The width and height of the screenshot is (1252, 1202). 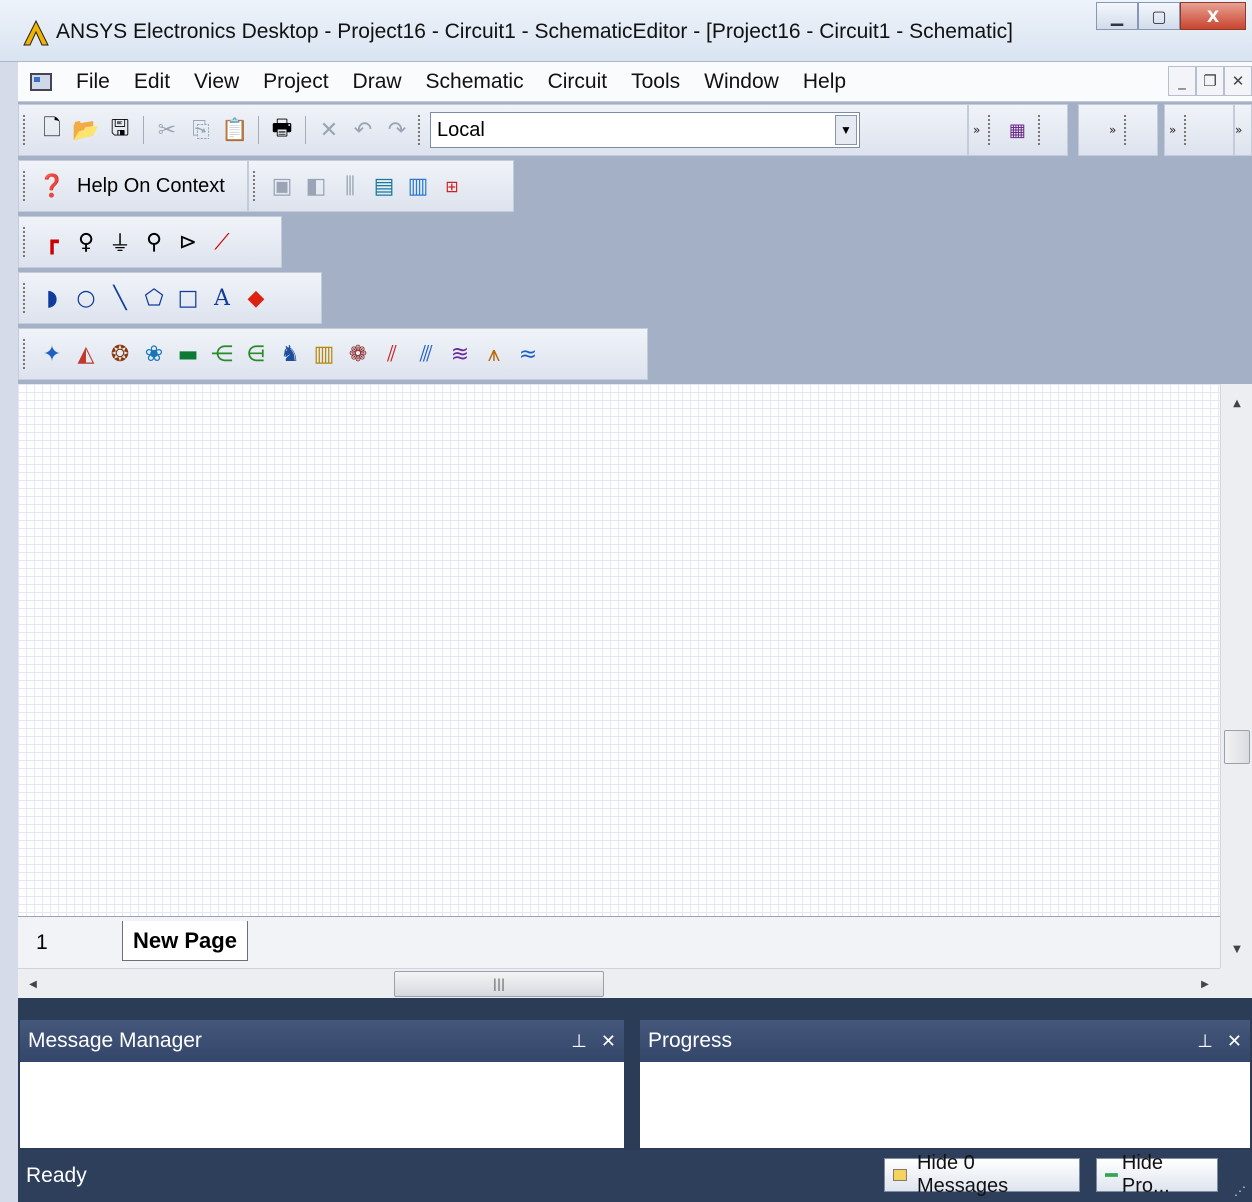 I want to click on signal-icon: ≈, so click(x=528, y=354).